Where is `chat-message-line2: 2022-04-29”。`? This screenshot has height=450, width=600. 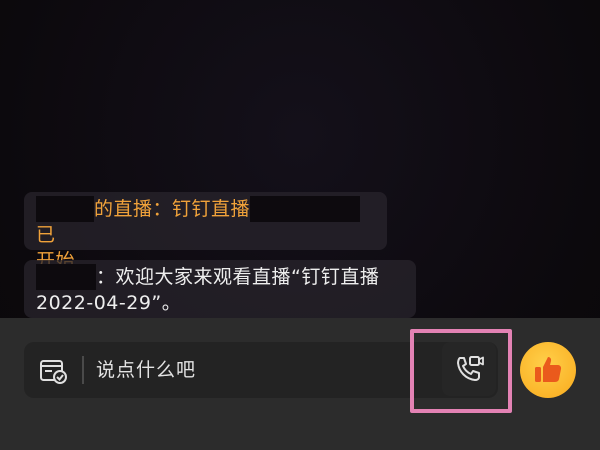 chat-message-line2: 2022-04-29”。 is located at coordinates (109, 303).